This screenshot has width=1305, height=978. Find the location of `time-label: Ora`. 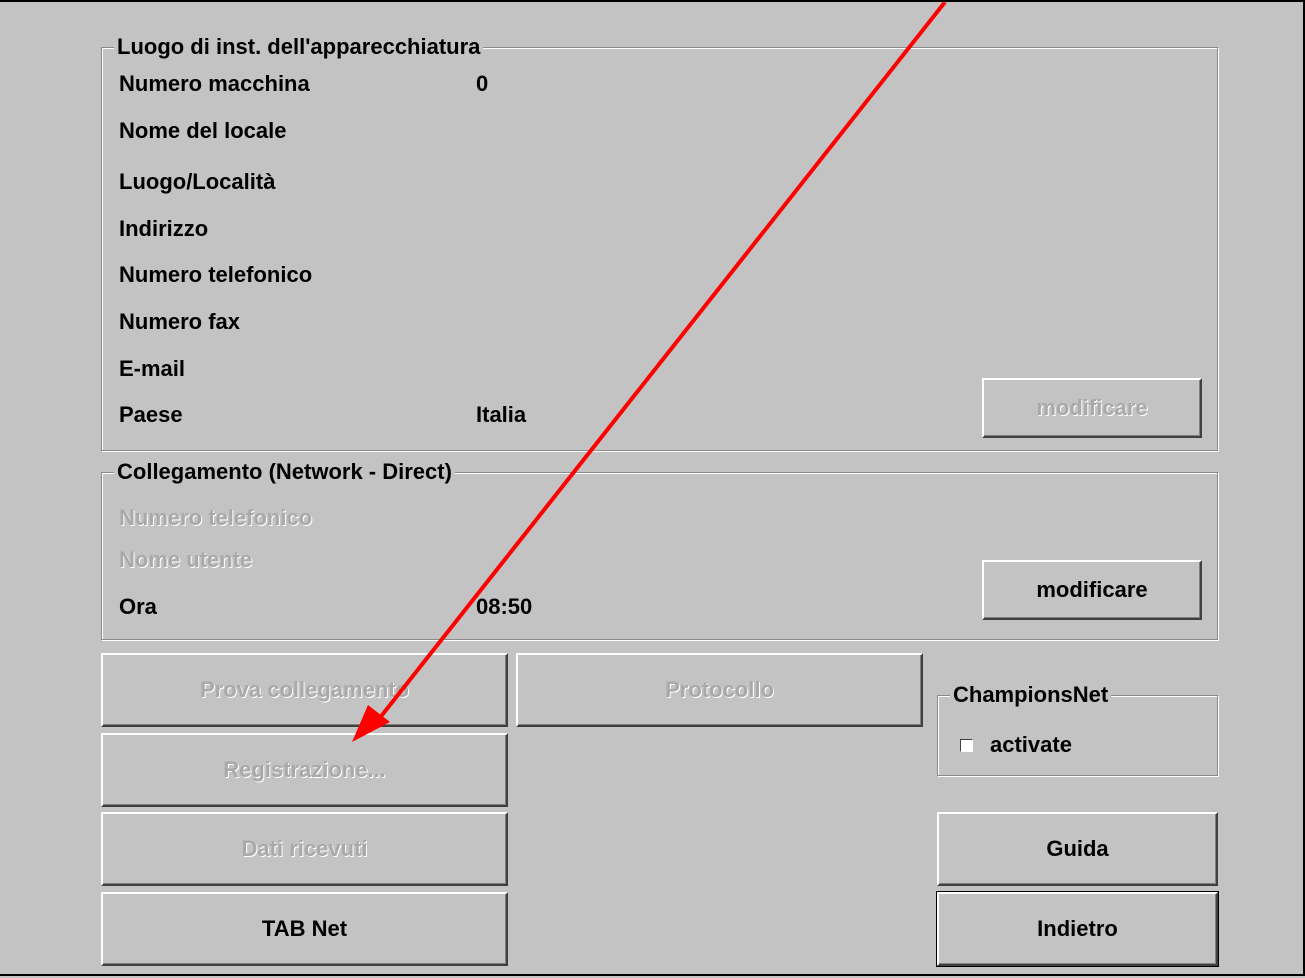

time-label: Ora is located at coordinates (138, 606).